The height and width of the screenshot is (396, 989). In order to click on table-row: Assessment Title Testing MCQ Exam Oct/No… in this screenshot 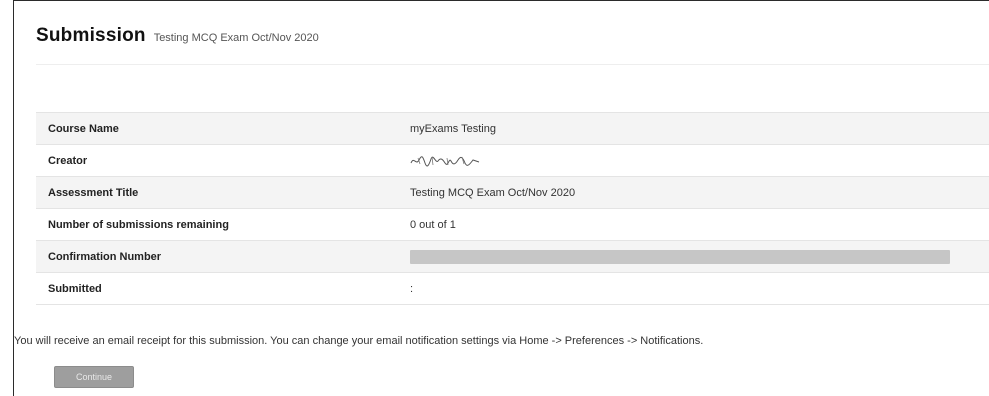, I will do `click(512, 192)`.